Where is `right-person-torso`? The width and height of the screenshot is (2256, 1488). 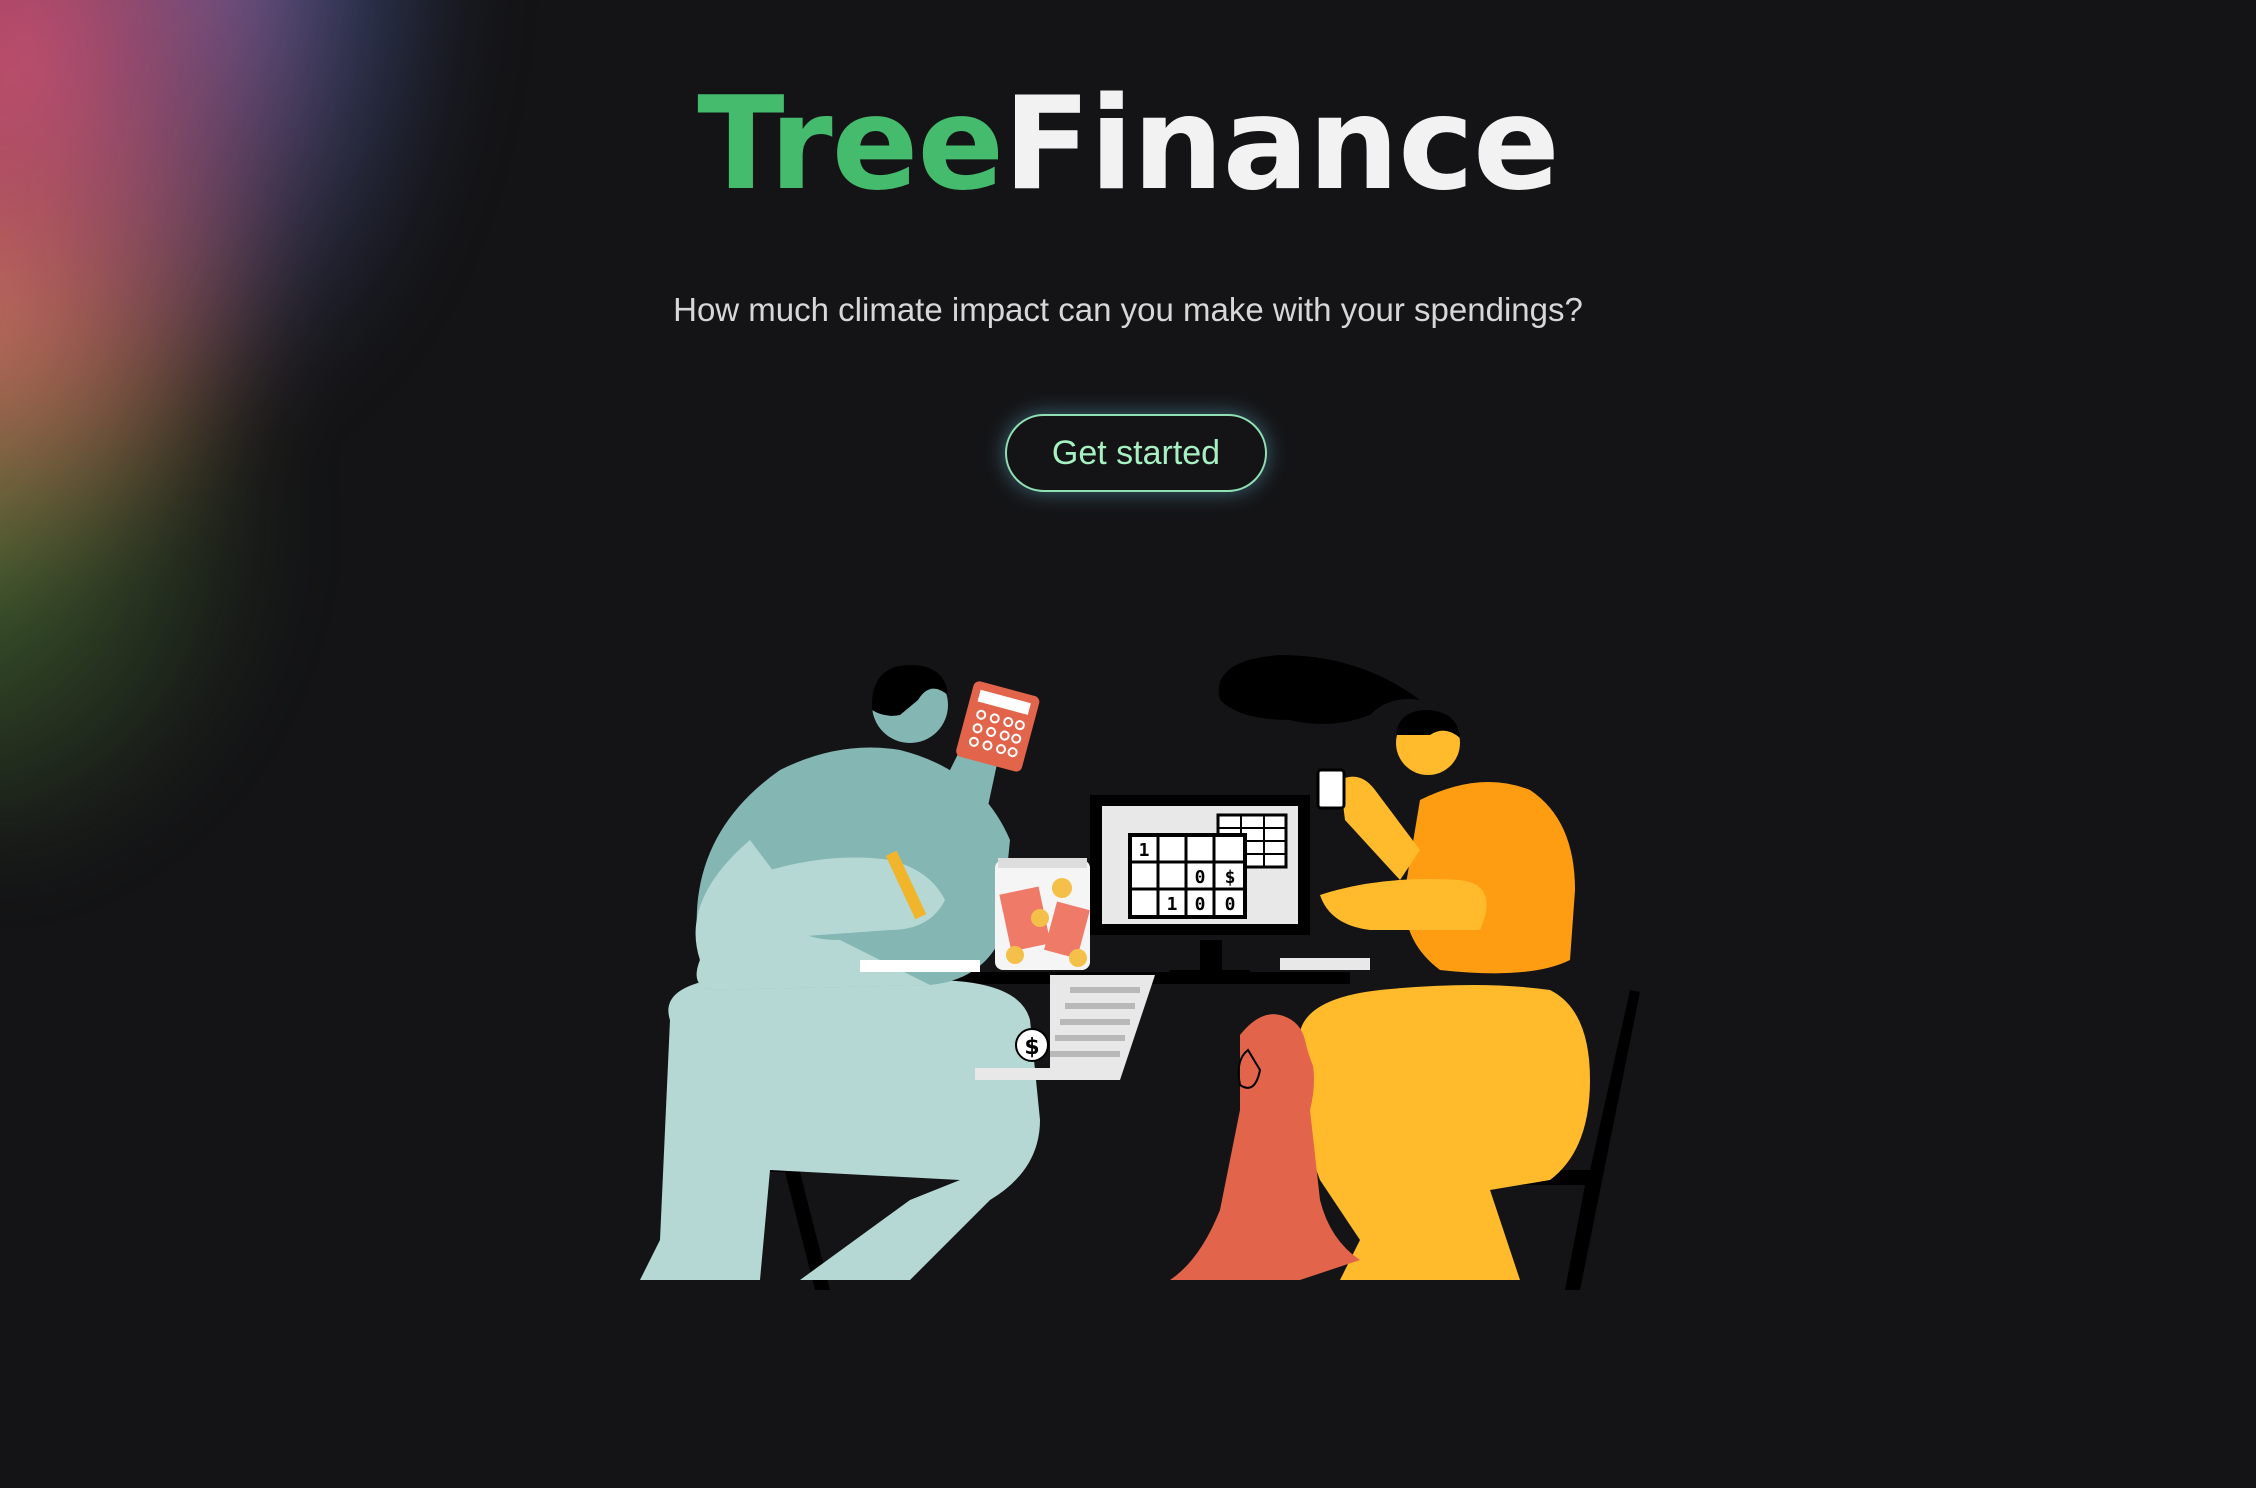
right-person-torso is located at coordinates (1489, 878).